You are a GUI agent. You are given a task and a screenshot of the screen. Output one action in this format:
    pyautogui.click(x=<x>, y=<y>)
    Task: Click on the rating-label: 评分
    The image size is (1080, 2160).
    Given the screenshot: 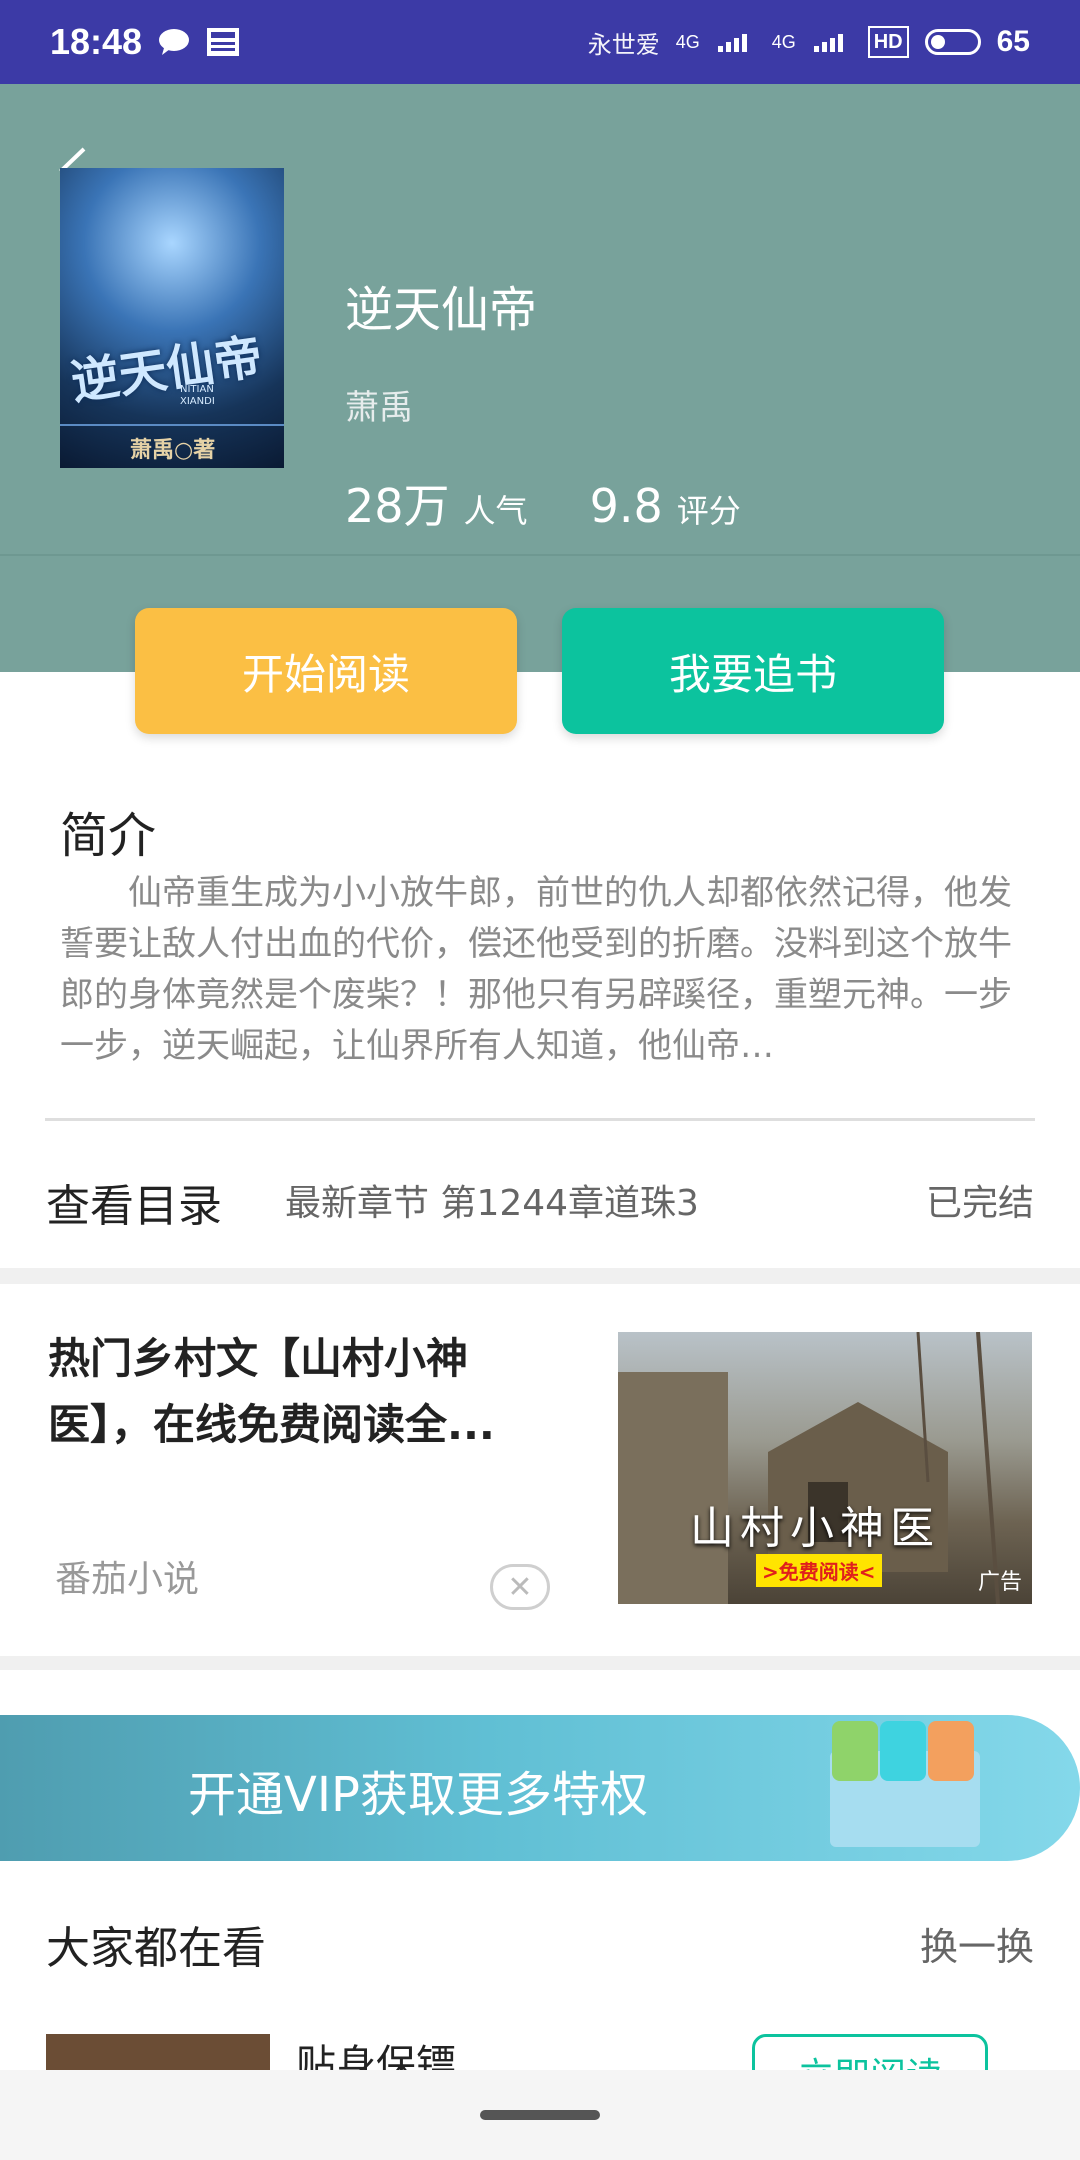 What is the action you would take?
    pyautogui.click(x=708, y=511)
    